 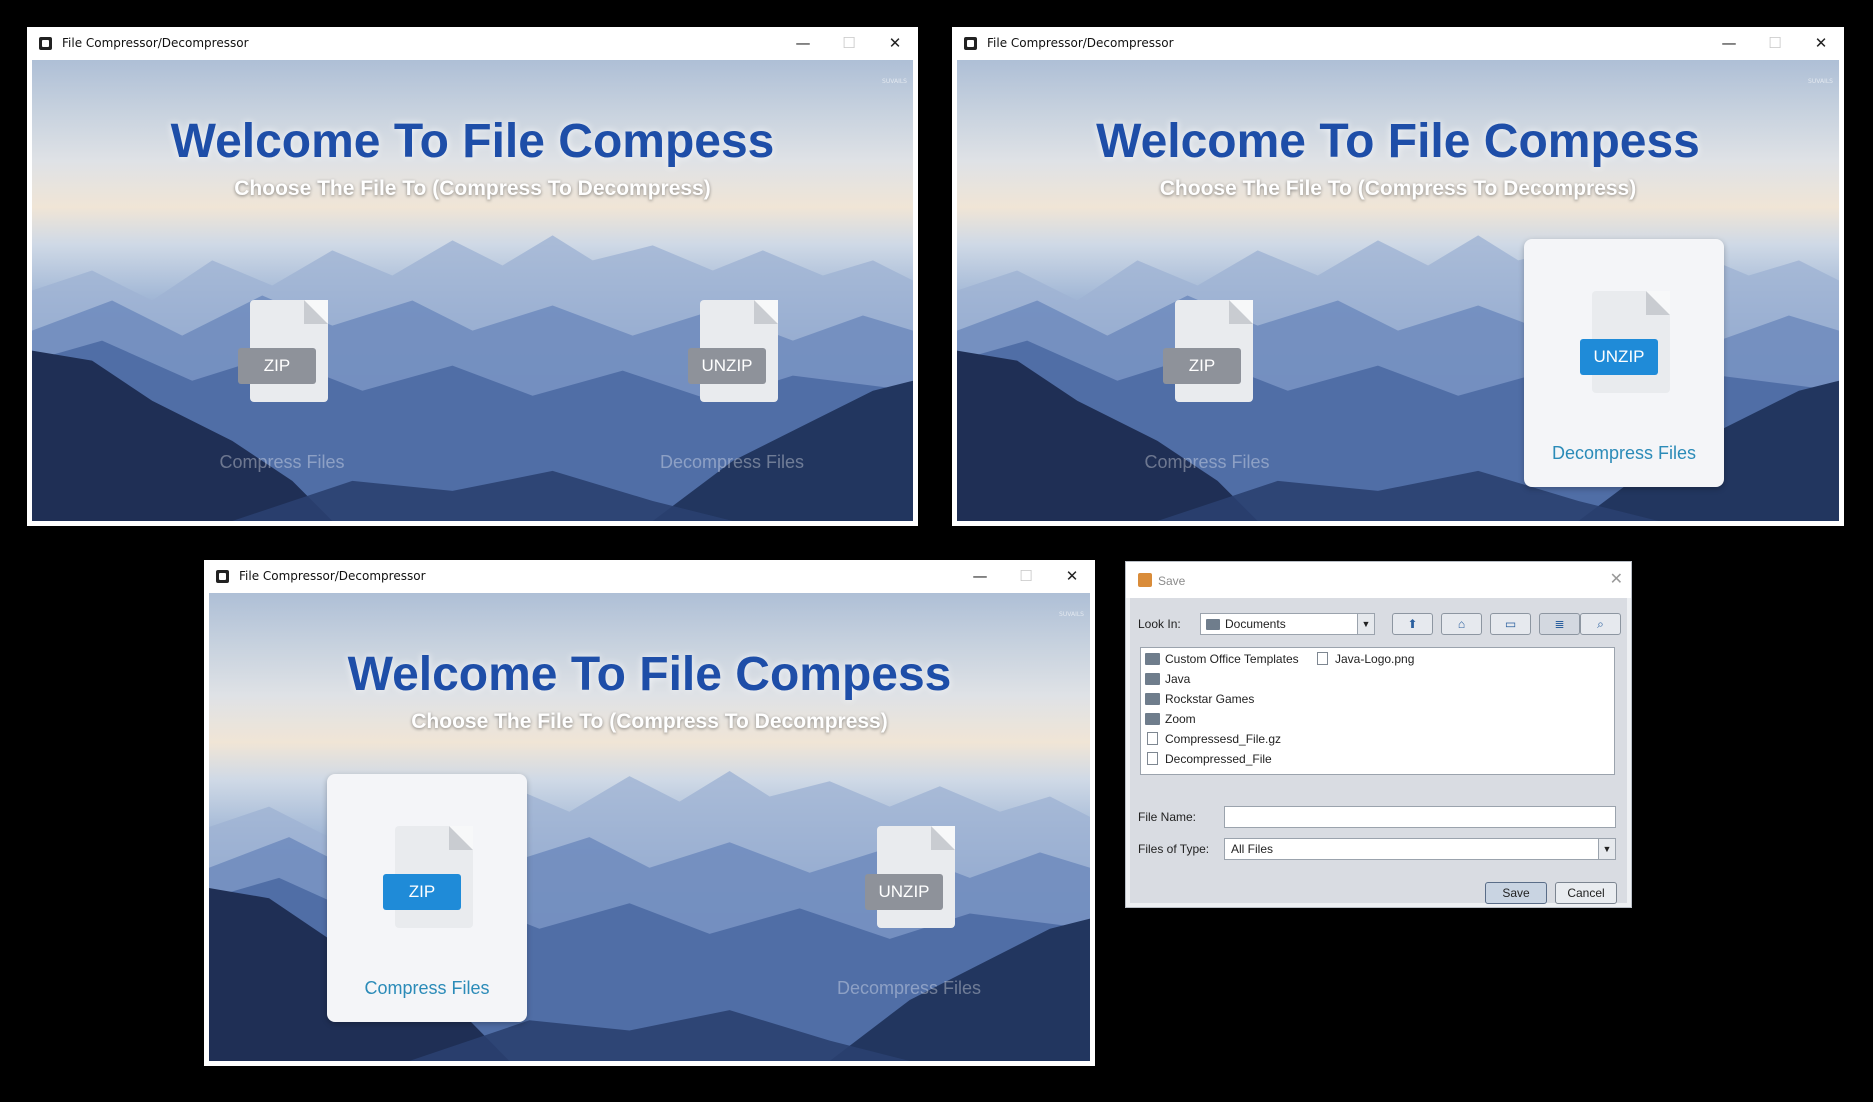 What do you see at coordinates (1210, 699) in the screenshot?
I see `file-name: Rockstar Games` at bounding box center [1210, 699].